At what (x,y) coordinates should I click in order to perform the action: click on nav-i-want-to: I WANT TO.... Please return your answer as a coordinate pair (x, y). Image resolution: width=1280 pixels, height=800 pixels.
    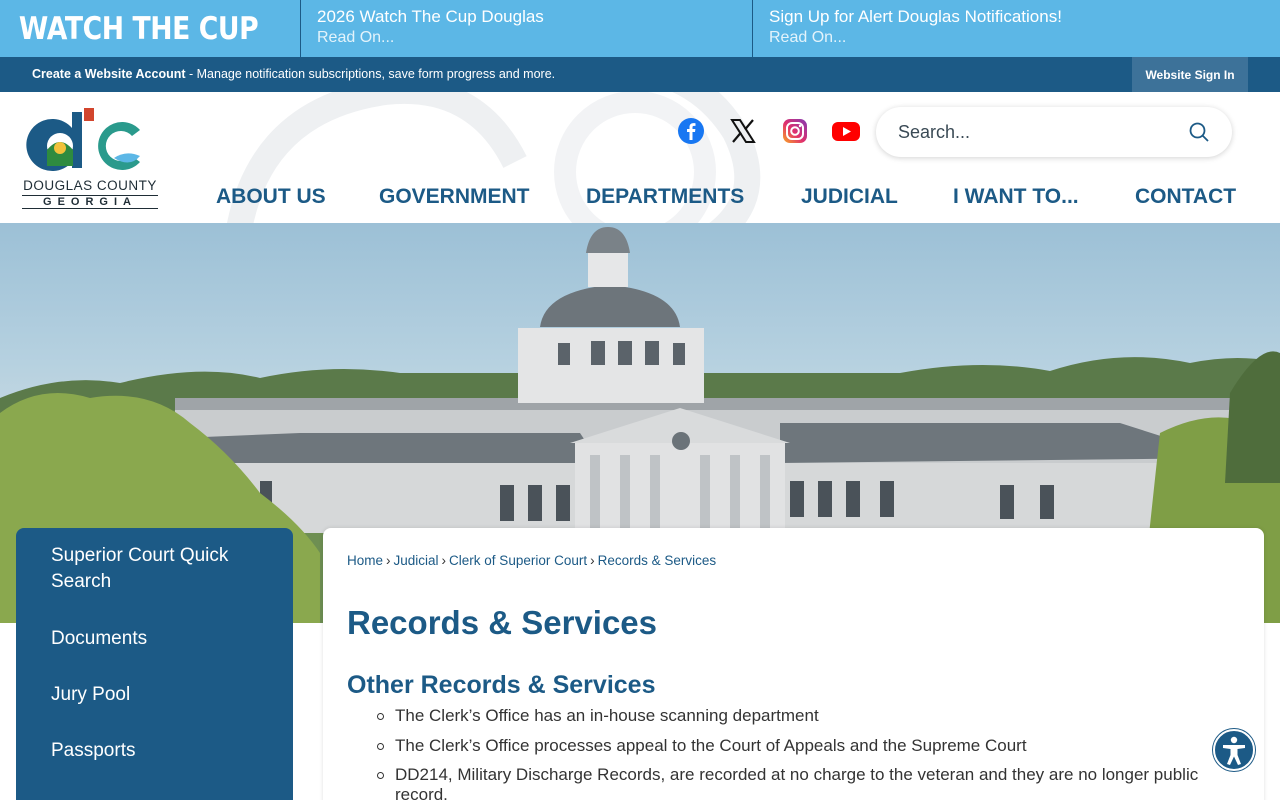
    Looking at the image, I should click on (1016, 197).